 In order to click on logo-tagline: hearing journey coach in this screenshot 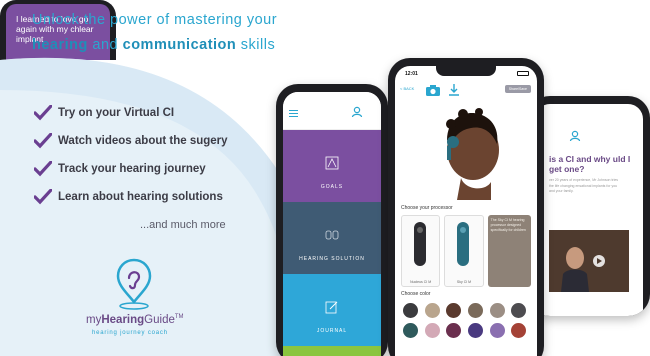, I will do `click(130, 333)`.